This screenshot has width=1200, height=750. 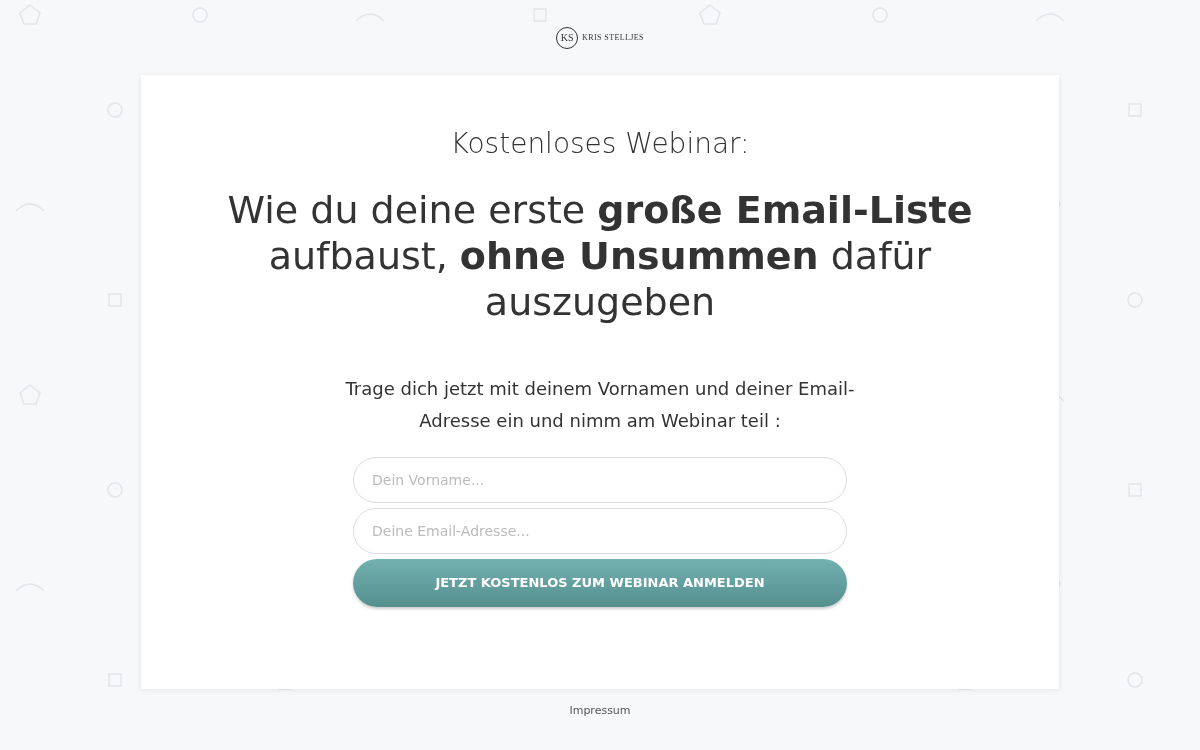 I want to click on headline: Wie du deine erste große Email-Liste aufbaust, ohne Unsummen dafür auszugeben, so click(x=600, y=256).